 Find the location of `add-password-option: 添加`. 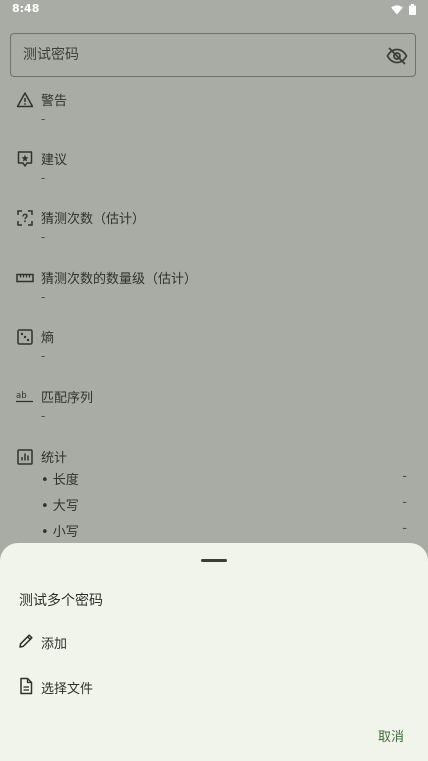

add-password-option: 添加 is located at coordinates (214, 642).